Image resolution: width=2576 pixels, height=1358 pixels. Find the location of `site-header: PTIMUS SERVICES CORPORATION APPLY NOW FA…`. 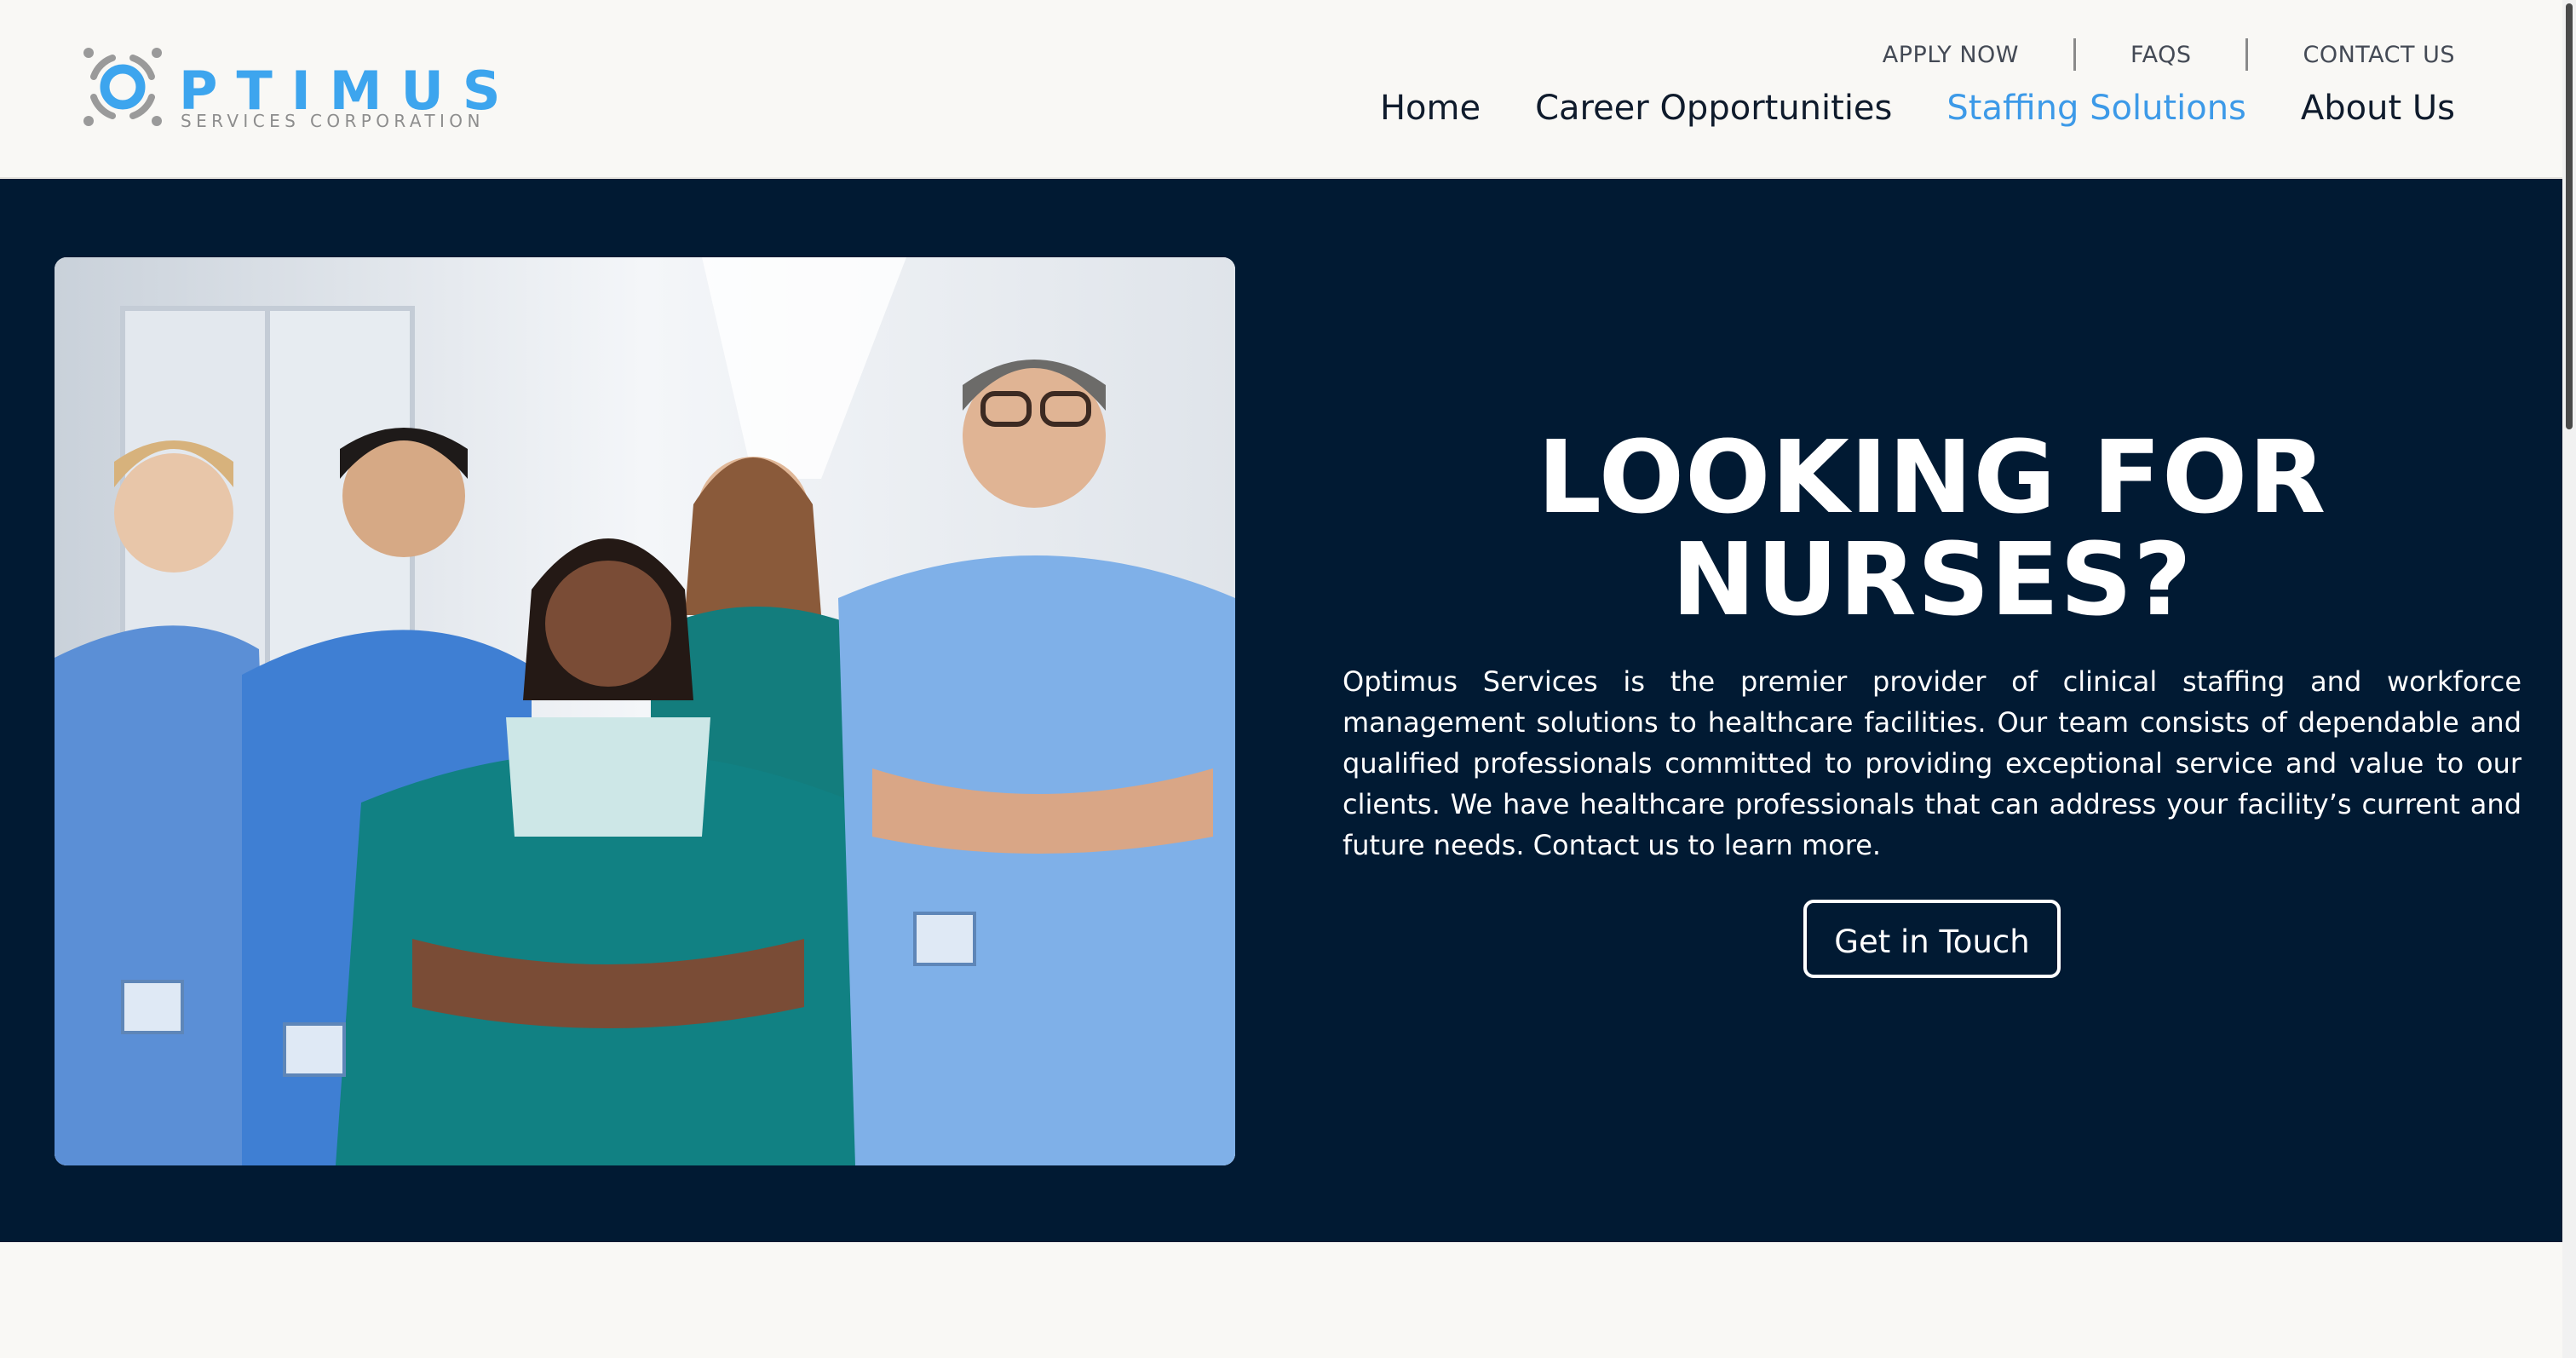

site-header: PTIMUS SERVICES CORPORATION APPLY NOW FA… is located at coordinates (1281, 89).